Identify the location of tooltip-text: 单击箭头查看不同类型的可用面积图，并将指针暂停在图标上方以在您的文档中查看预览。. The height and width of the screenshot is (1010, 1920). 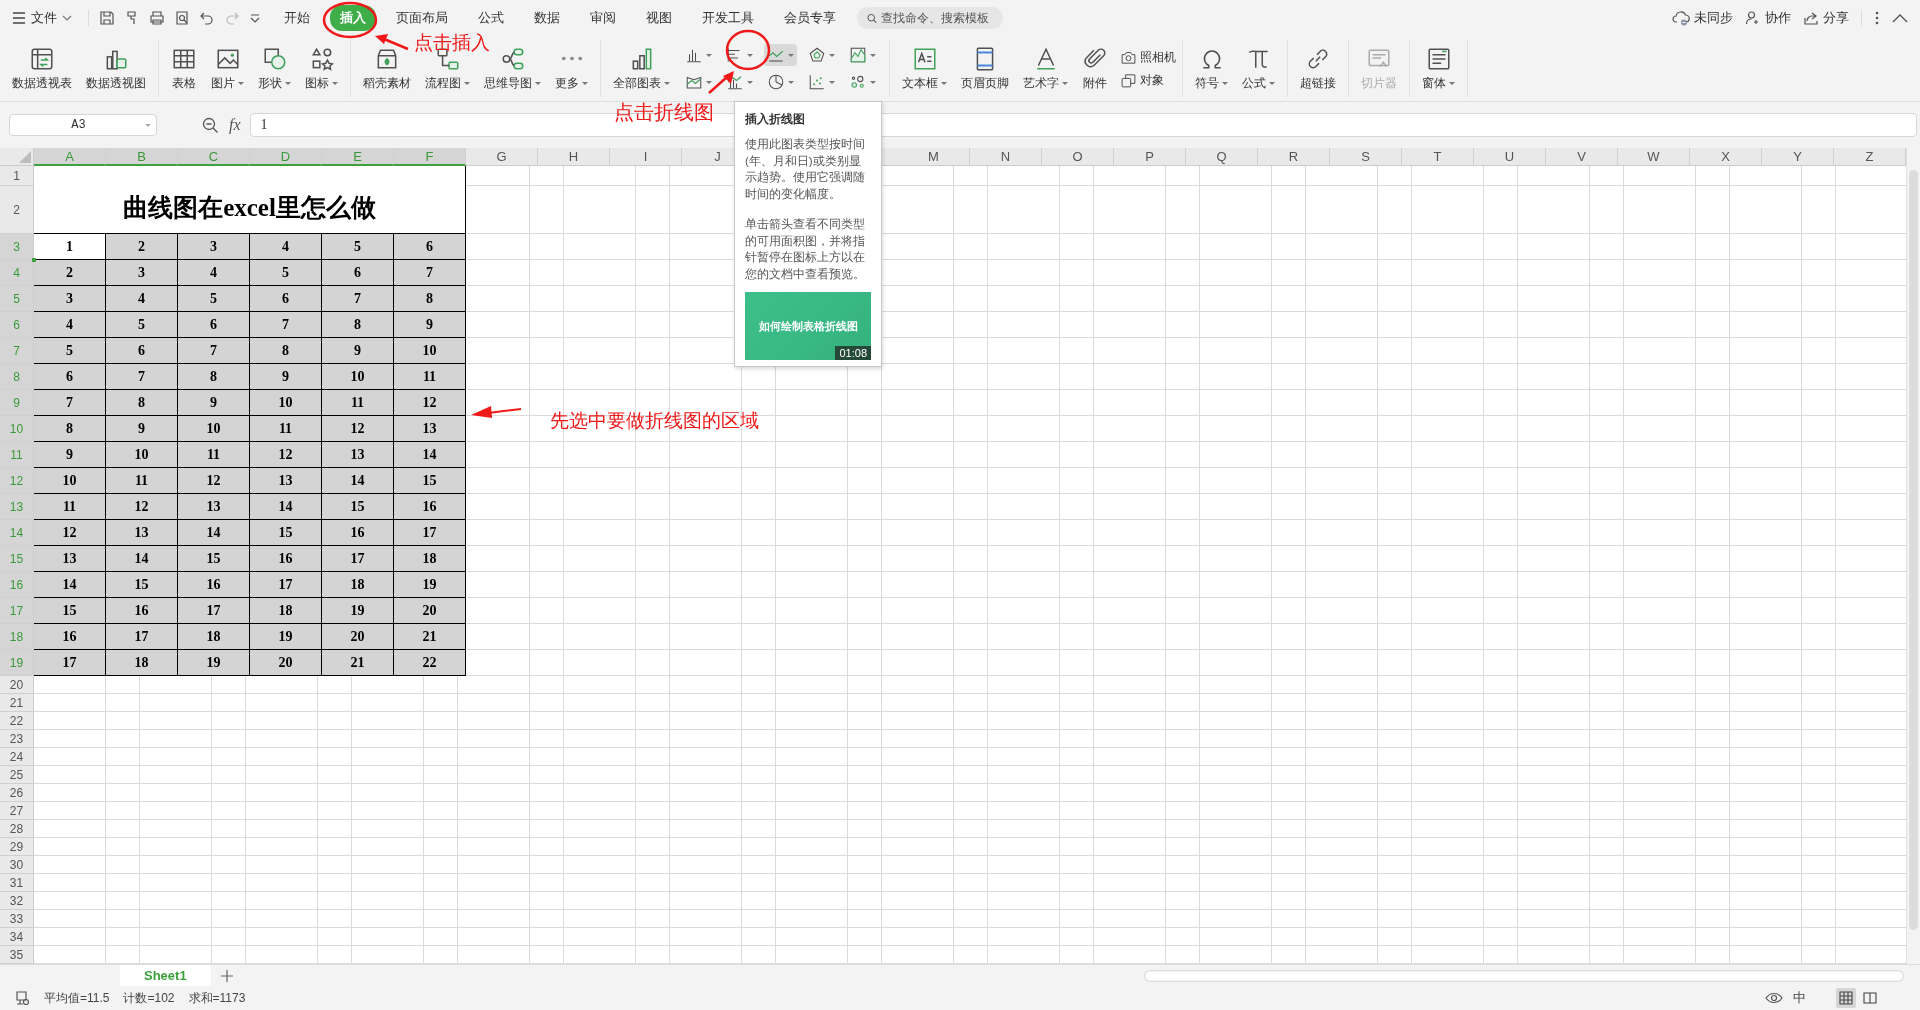
(805, 249).